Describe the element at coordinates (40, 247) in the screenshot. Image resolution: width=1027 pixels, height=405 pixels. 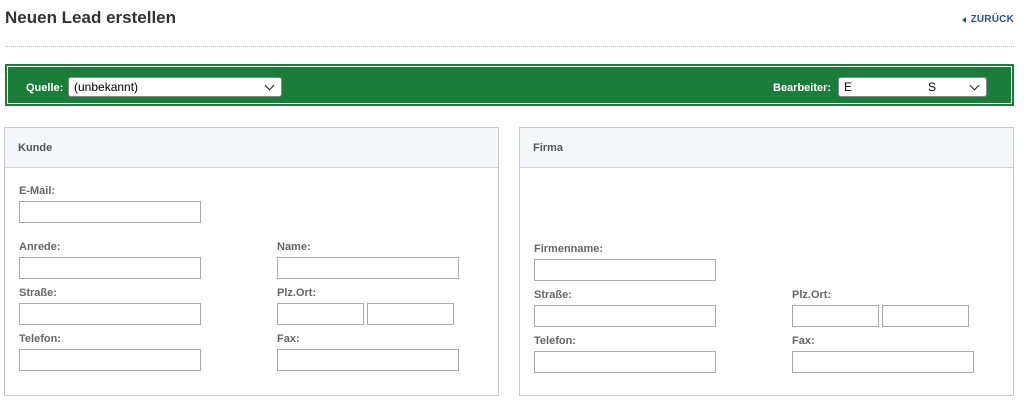
I see `salutation-label: Anrede:` at that location.